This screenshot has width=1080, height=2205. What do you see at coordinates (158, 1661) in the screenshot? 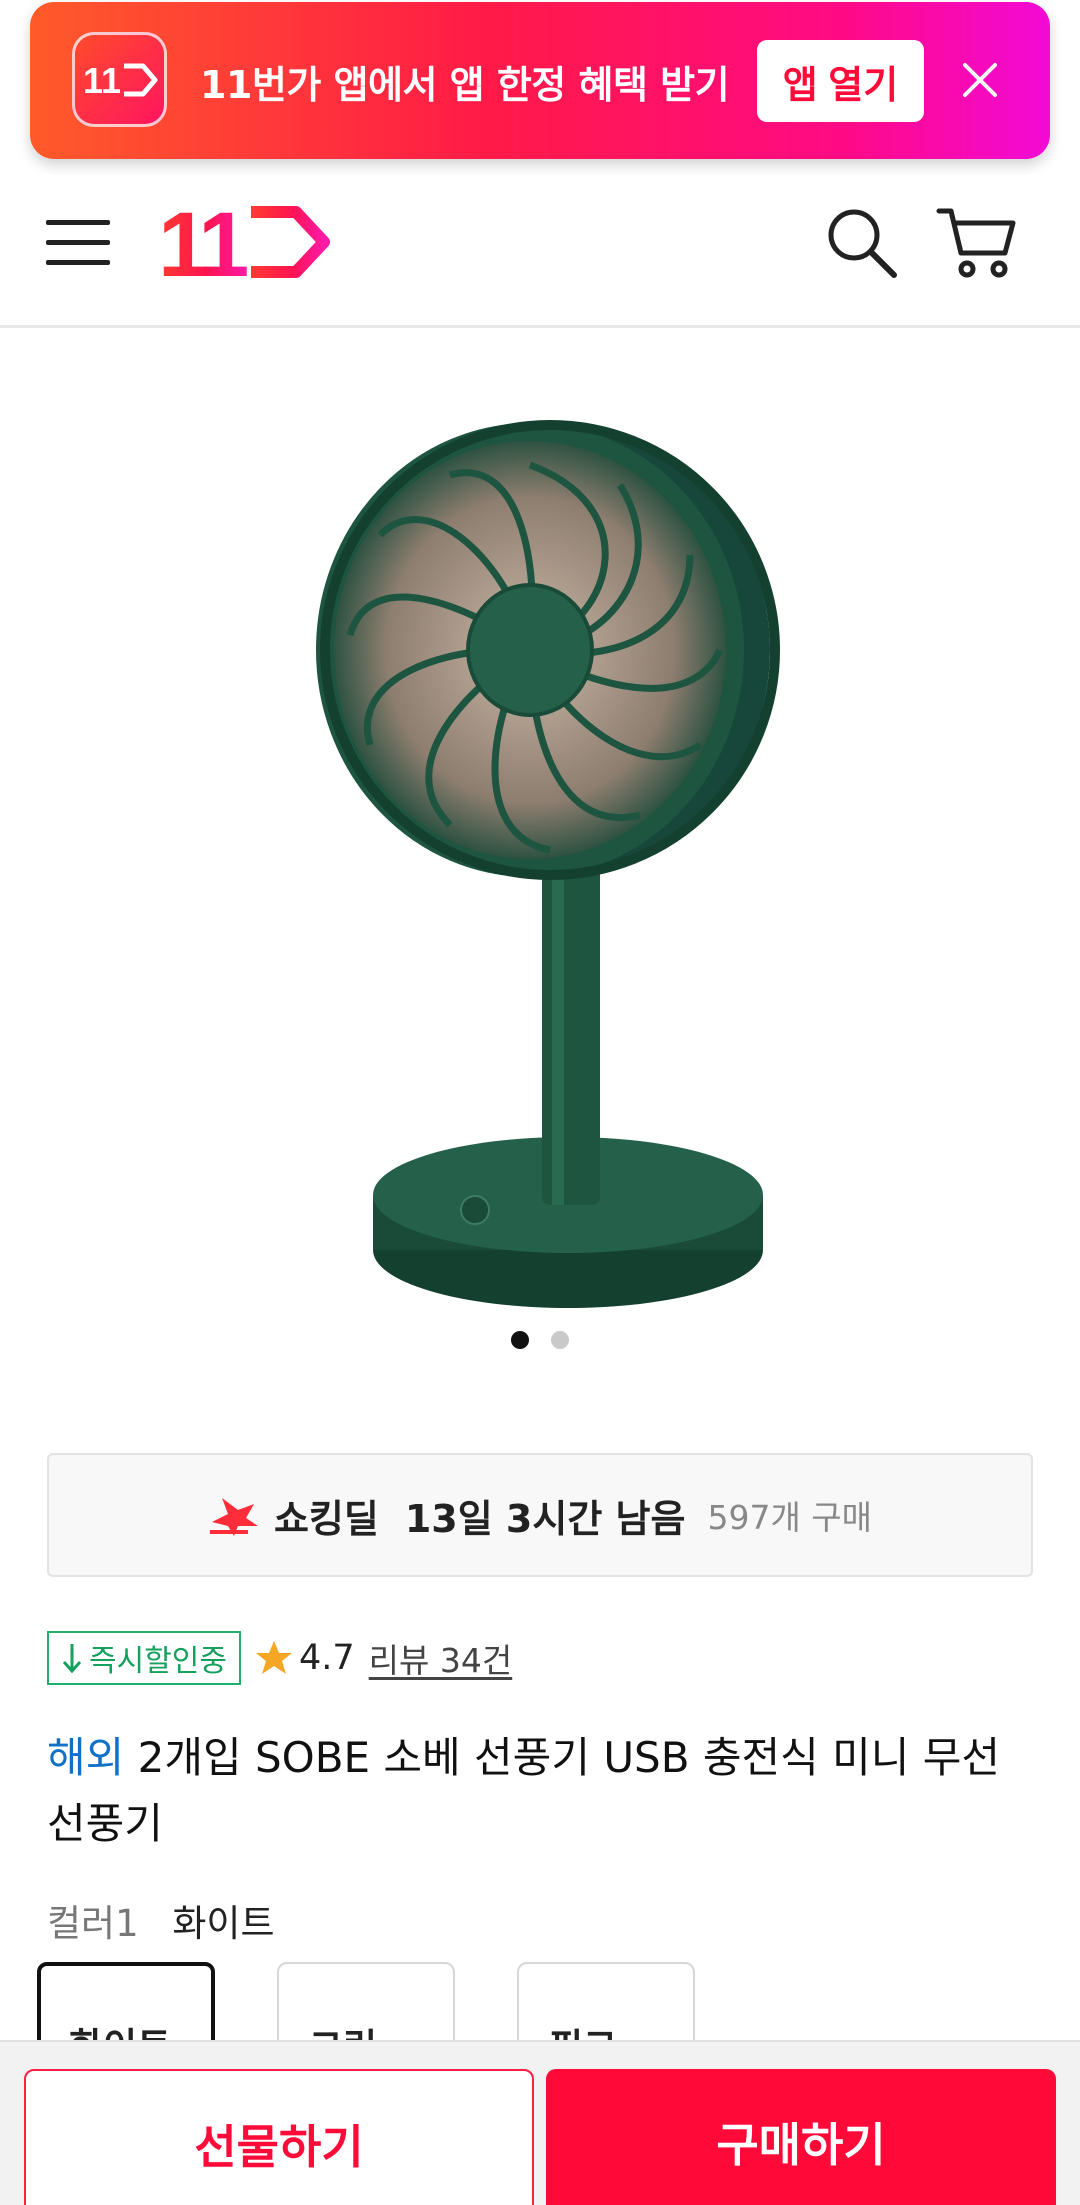
I see `discount-badge-label: 즉시할인중` at bounding box center [158, 1661].